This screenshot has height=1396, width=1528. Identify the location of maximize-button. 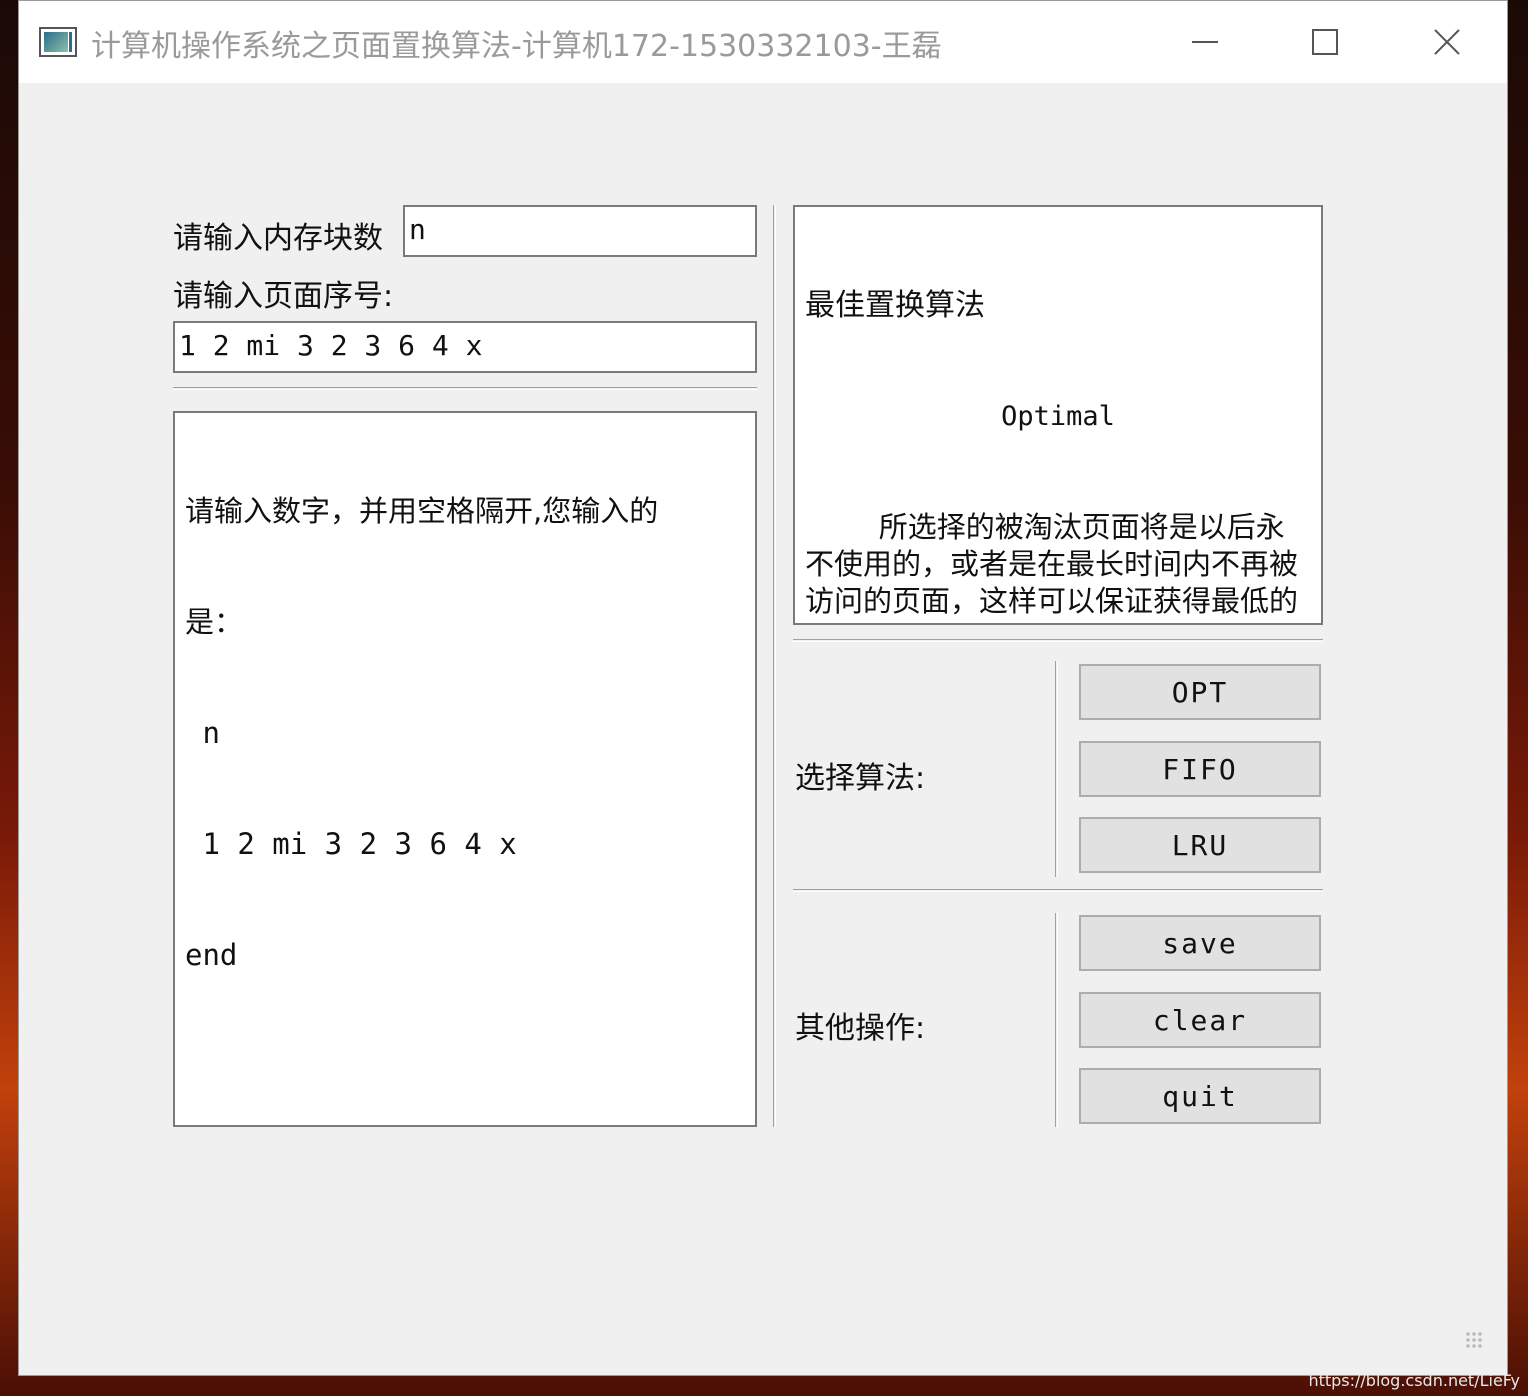
(1325, 42).